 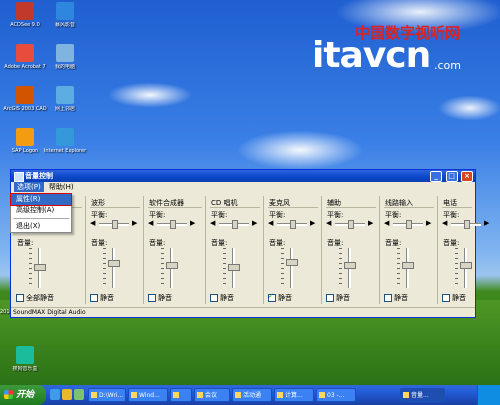 I want to click on mute-label: 静音, so click(x=285, y=298).